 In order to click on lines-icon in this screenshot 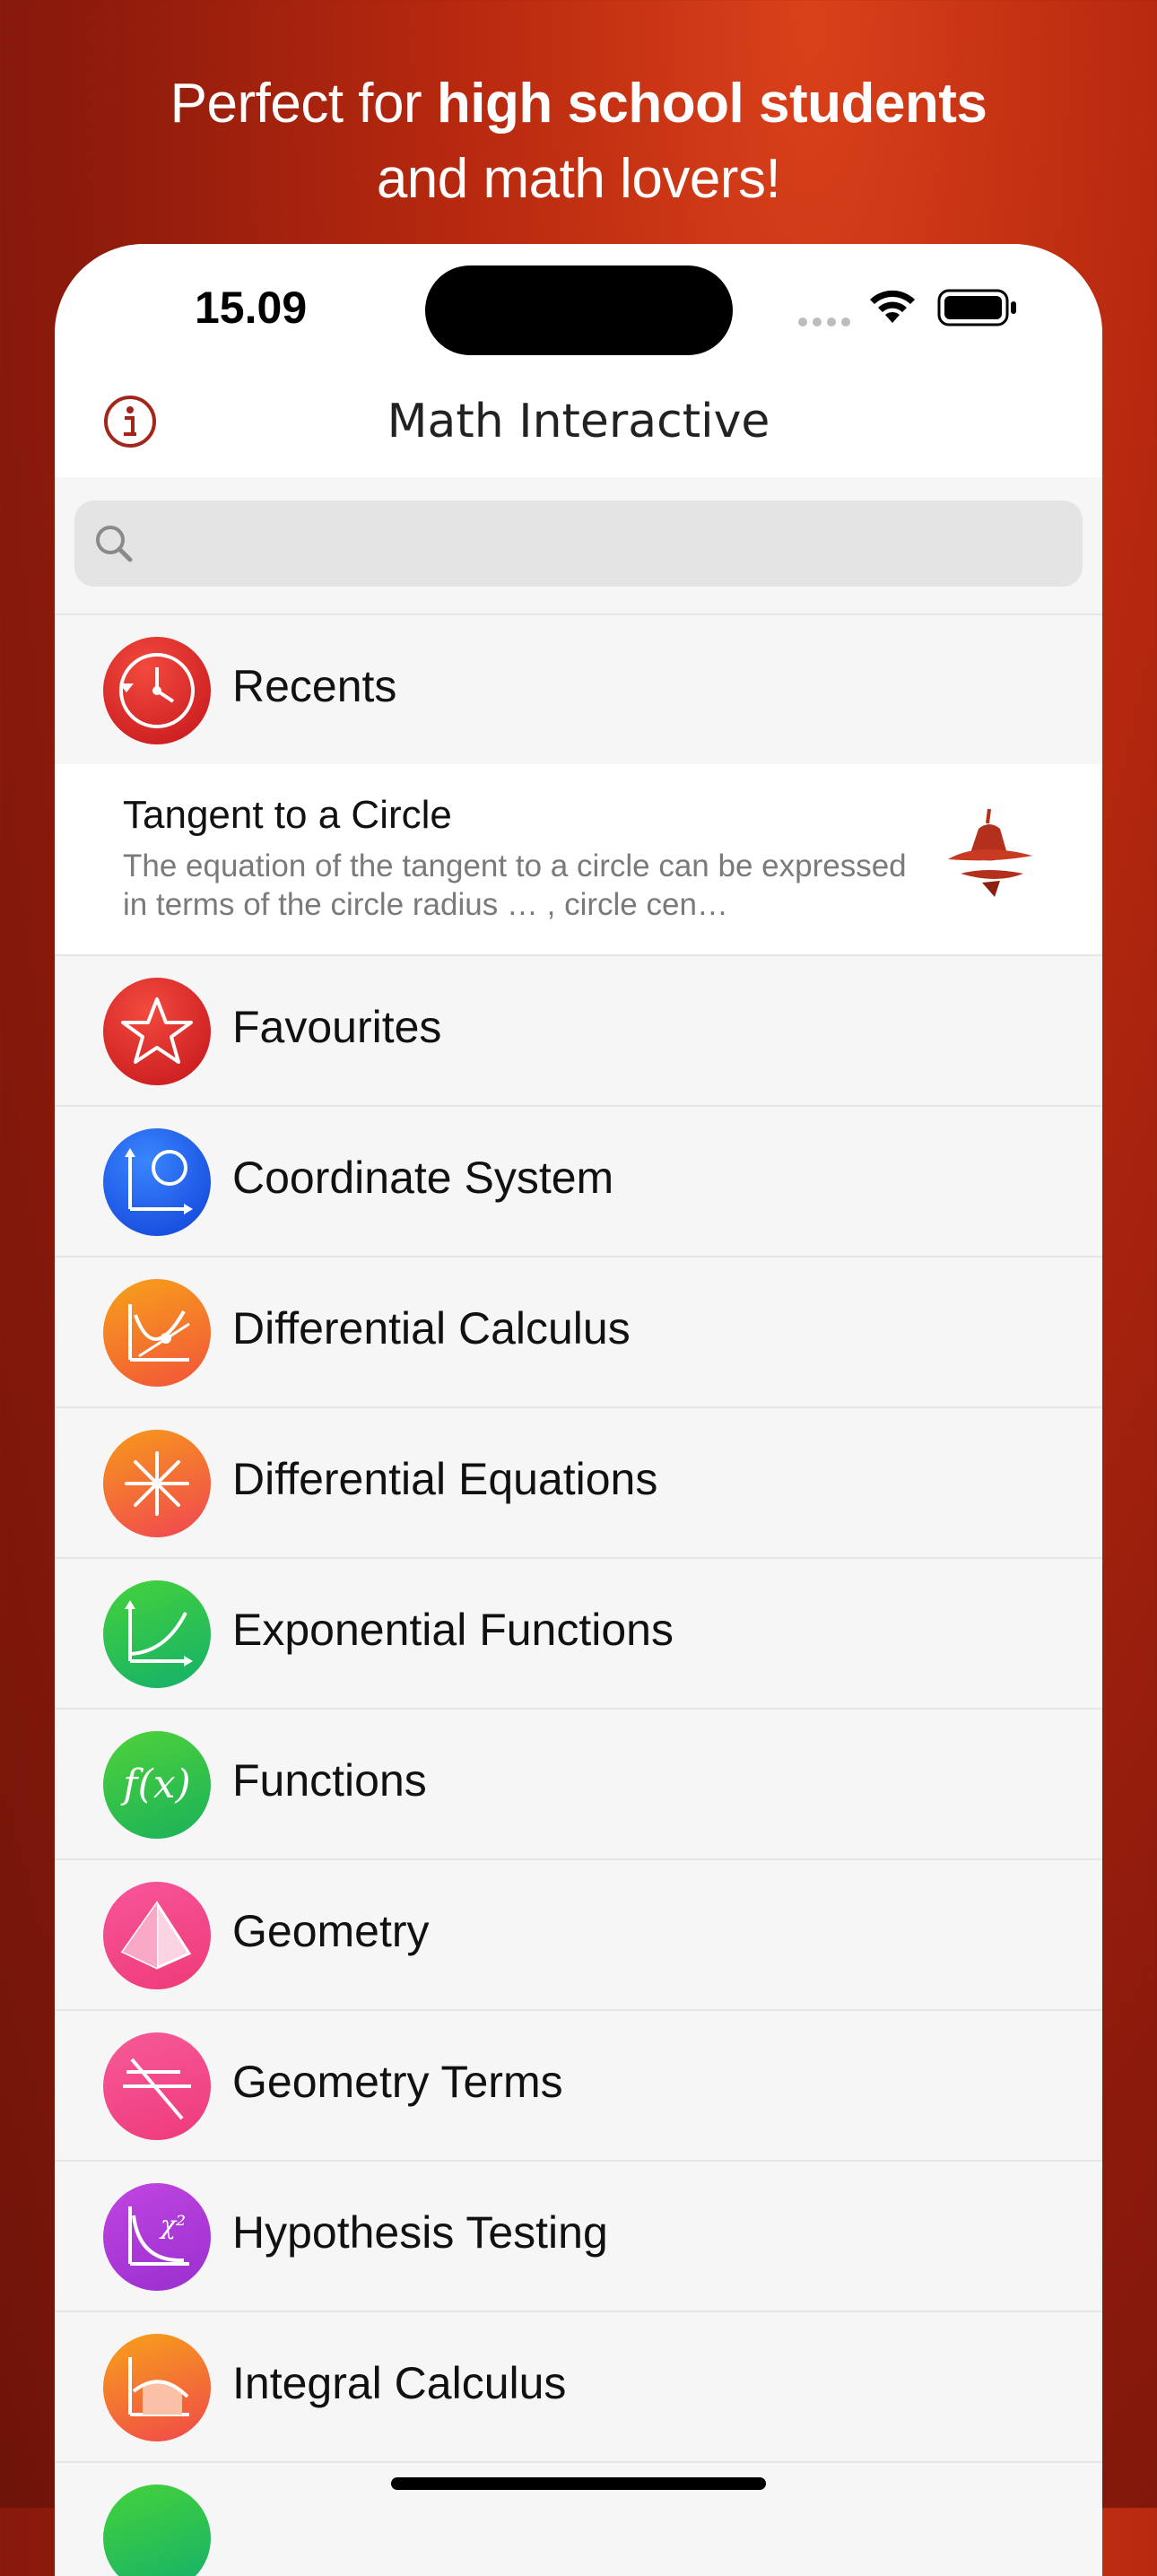, I will do `click(157, 2086)`.